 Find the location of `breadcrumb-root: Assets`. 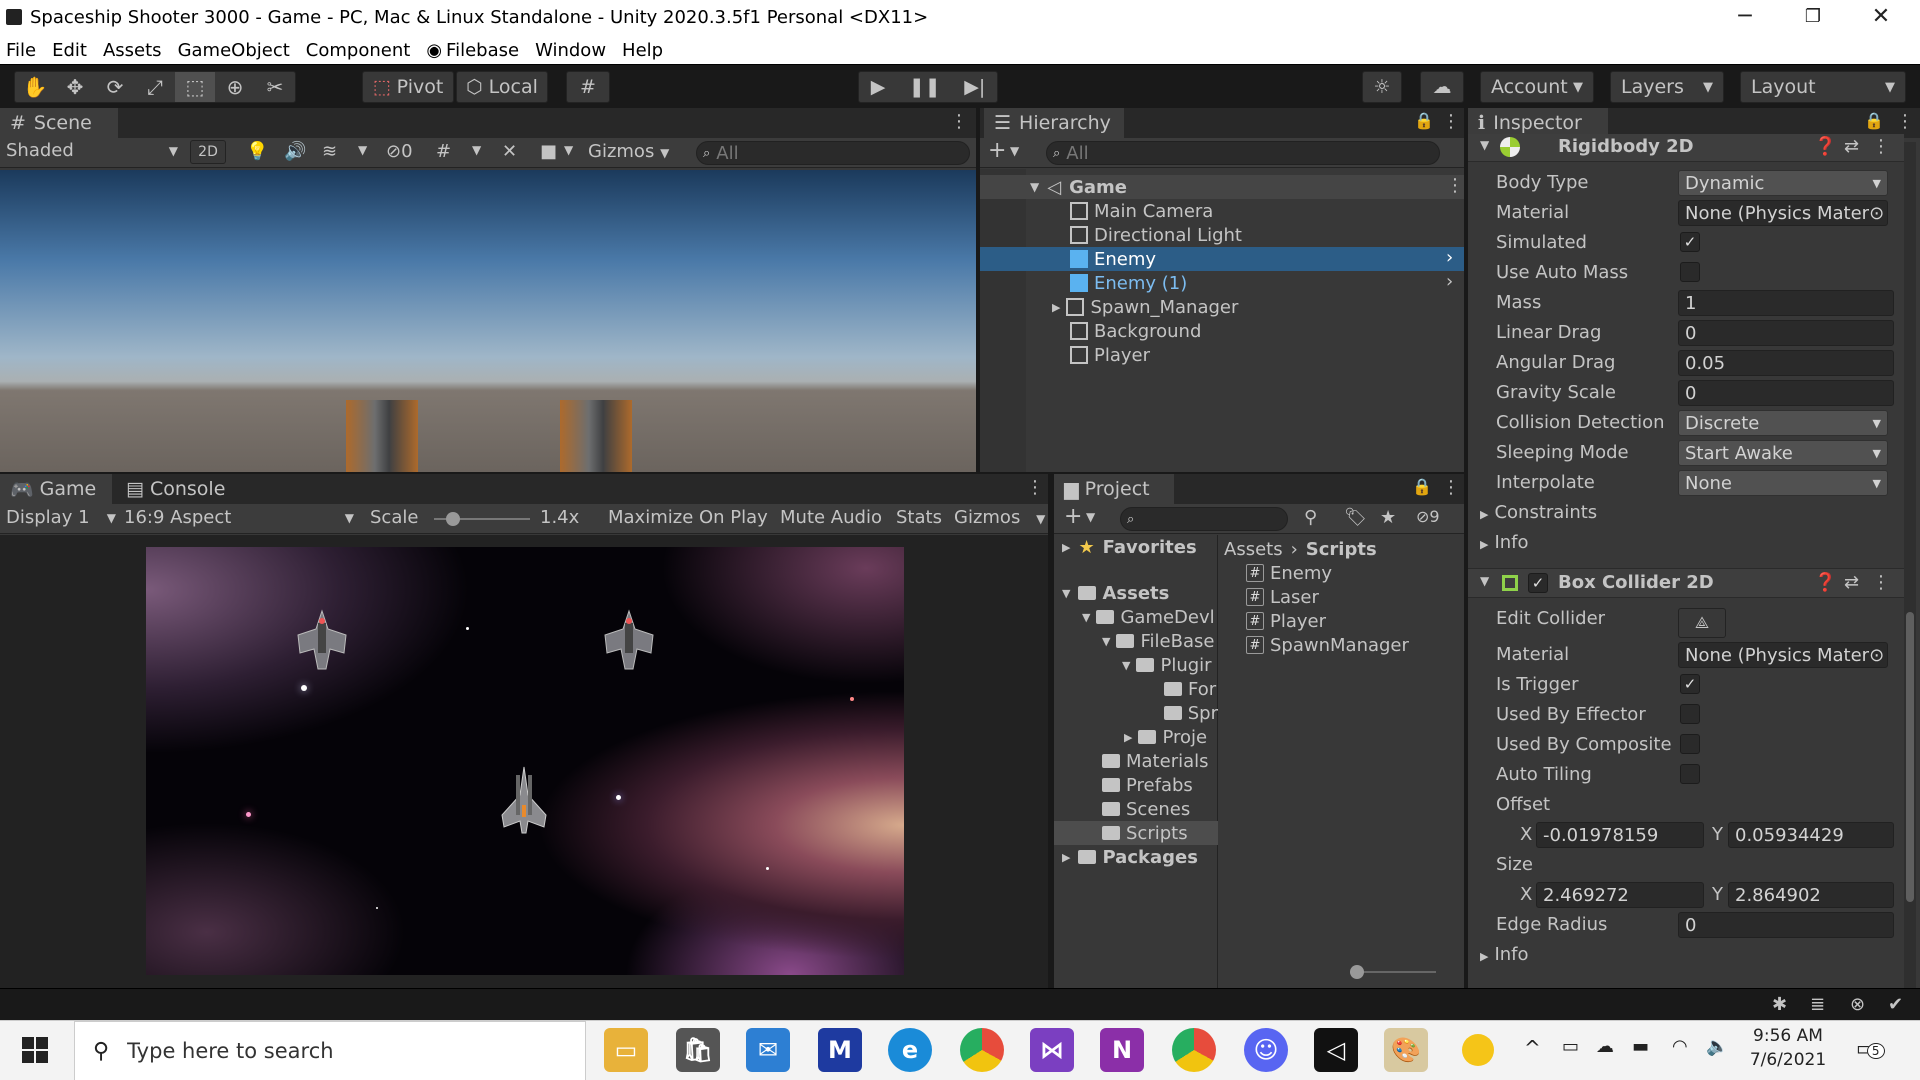

breadcrumb-root: Assets is located at coordinates (1253, 549).